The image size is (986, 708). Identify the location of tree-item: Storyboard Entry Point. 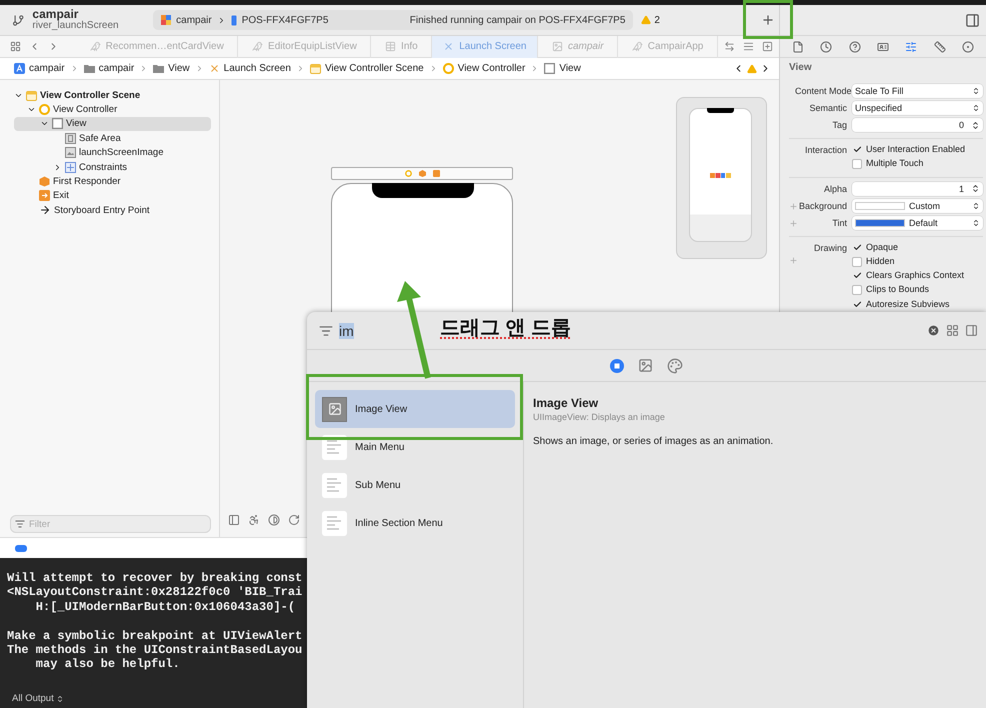
(112, 210).